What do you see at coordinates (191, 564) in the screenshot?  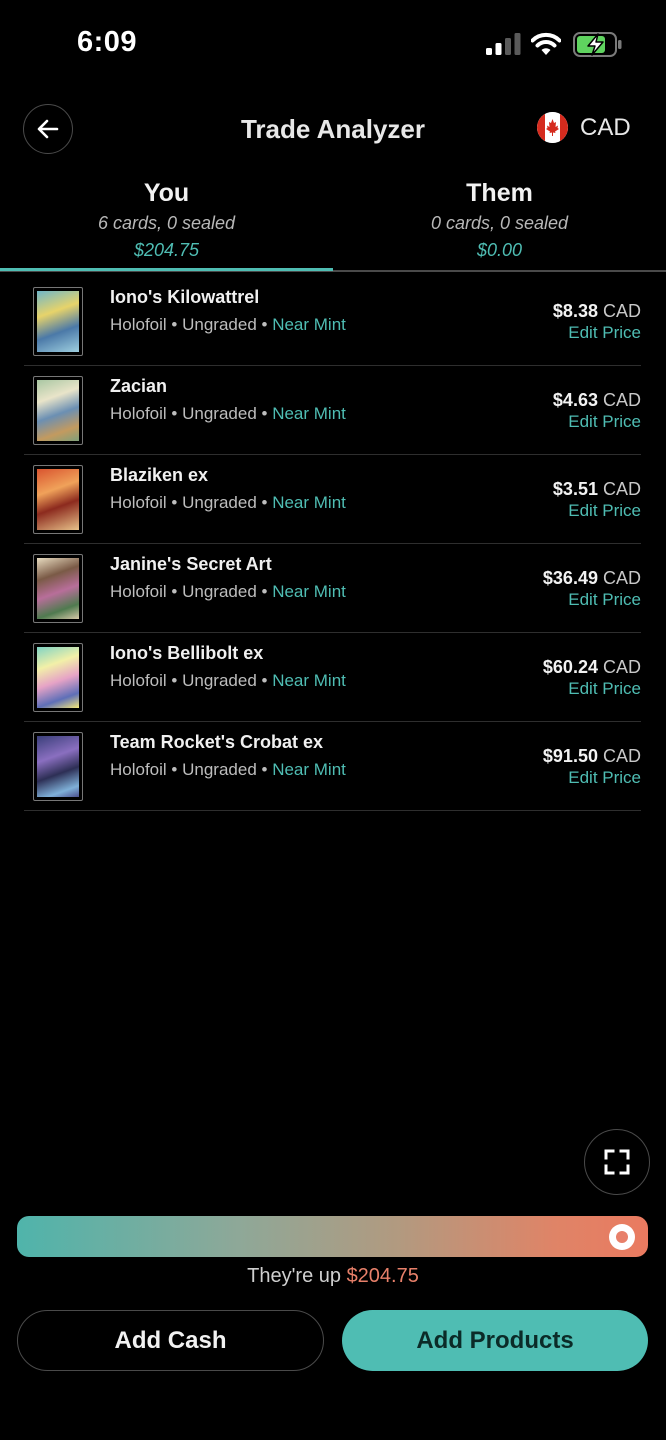 I see `card-name: Janine's Secret Art` at bounding box center [191, 564].